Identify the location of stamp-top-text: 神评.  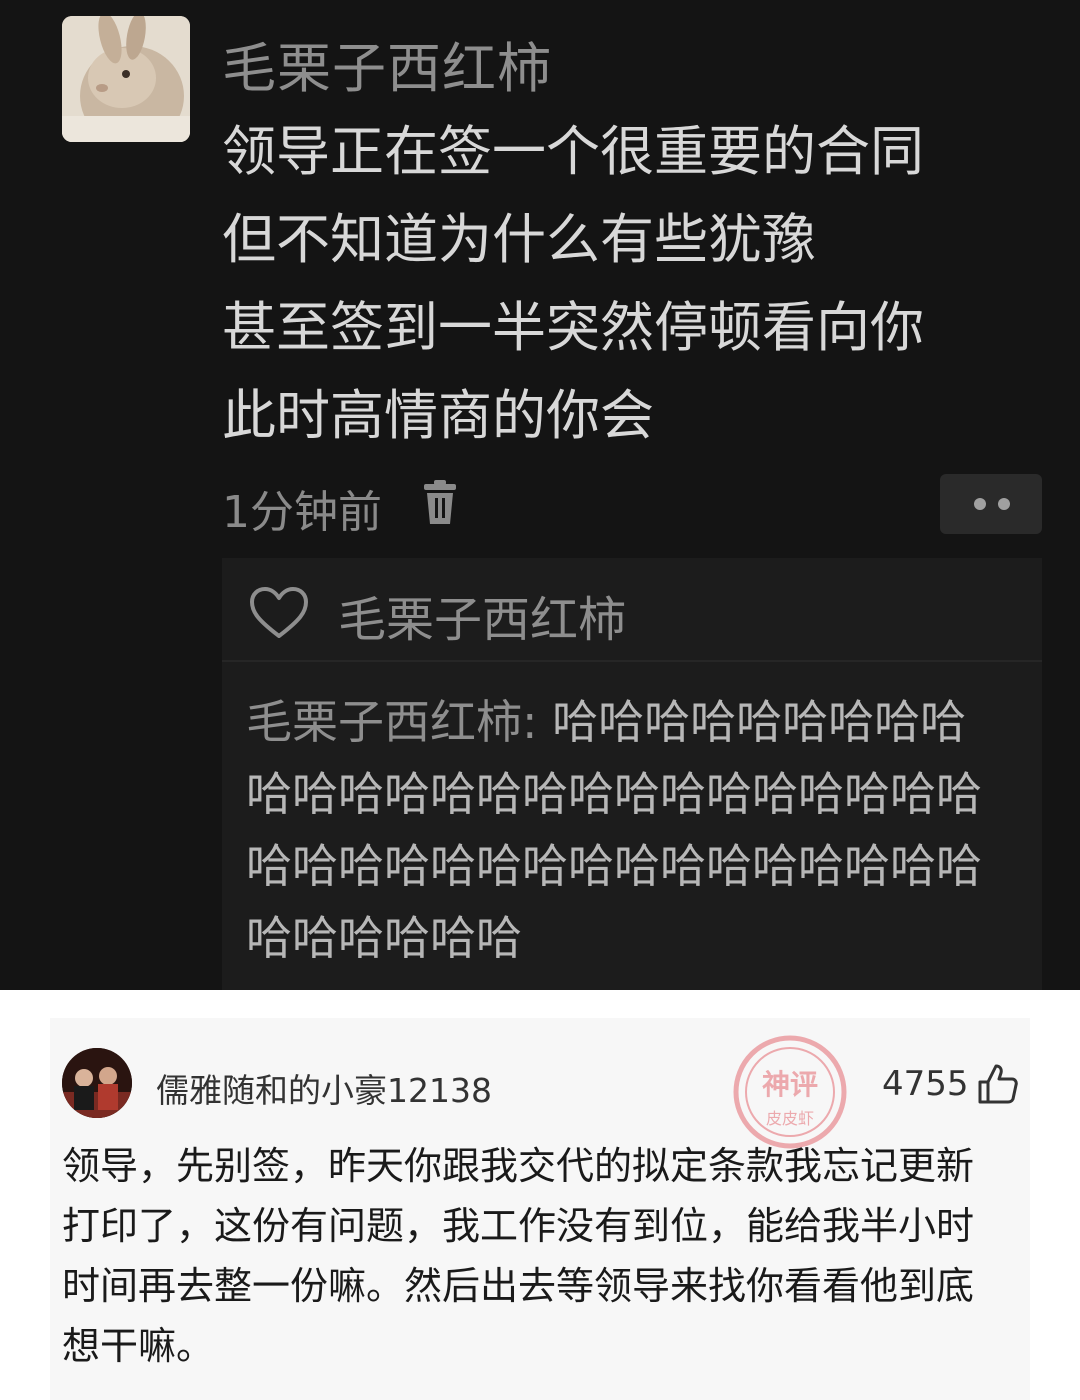
(790, 1084).